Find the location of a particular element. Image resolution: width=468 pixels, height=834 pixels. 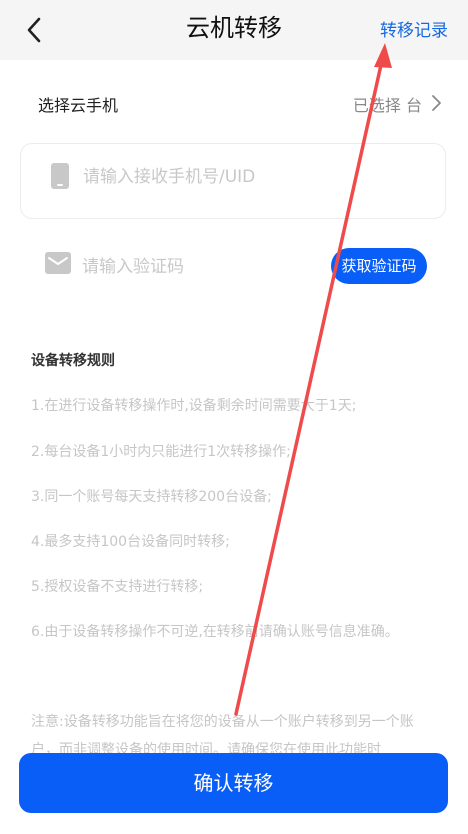

rules-title: 设备转移规则 is located at coordinates (73, 361).